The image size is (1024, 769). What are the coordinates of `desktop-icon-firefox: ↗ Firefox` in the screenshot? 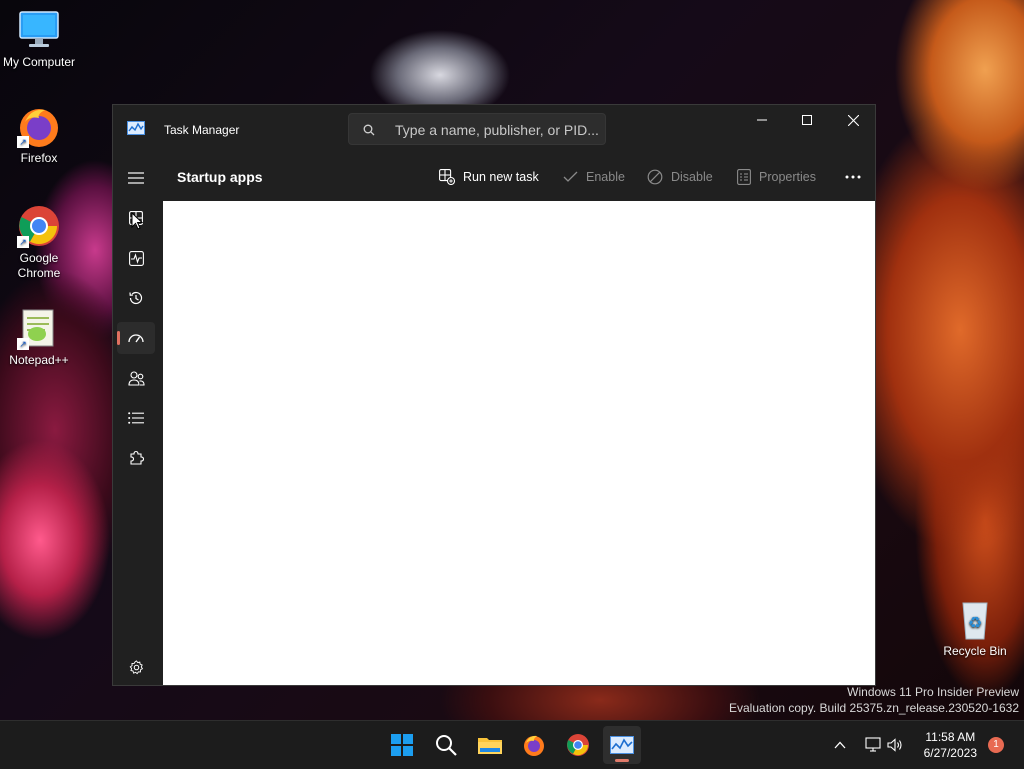 It's located at (39, 135).